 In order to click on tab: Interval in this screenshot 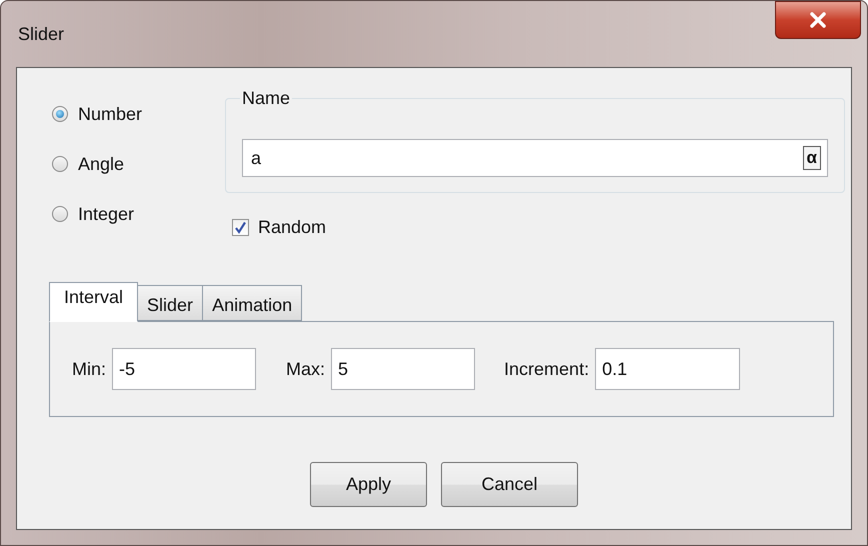, I will do `click(93, 302)`.